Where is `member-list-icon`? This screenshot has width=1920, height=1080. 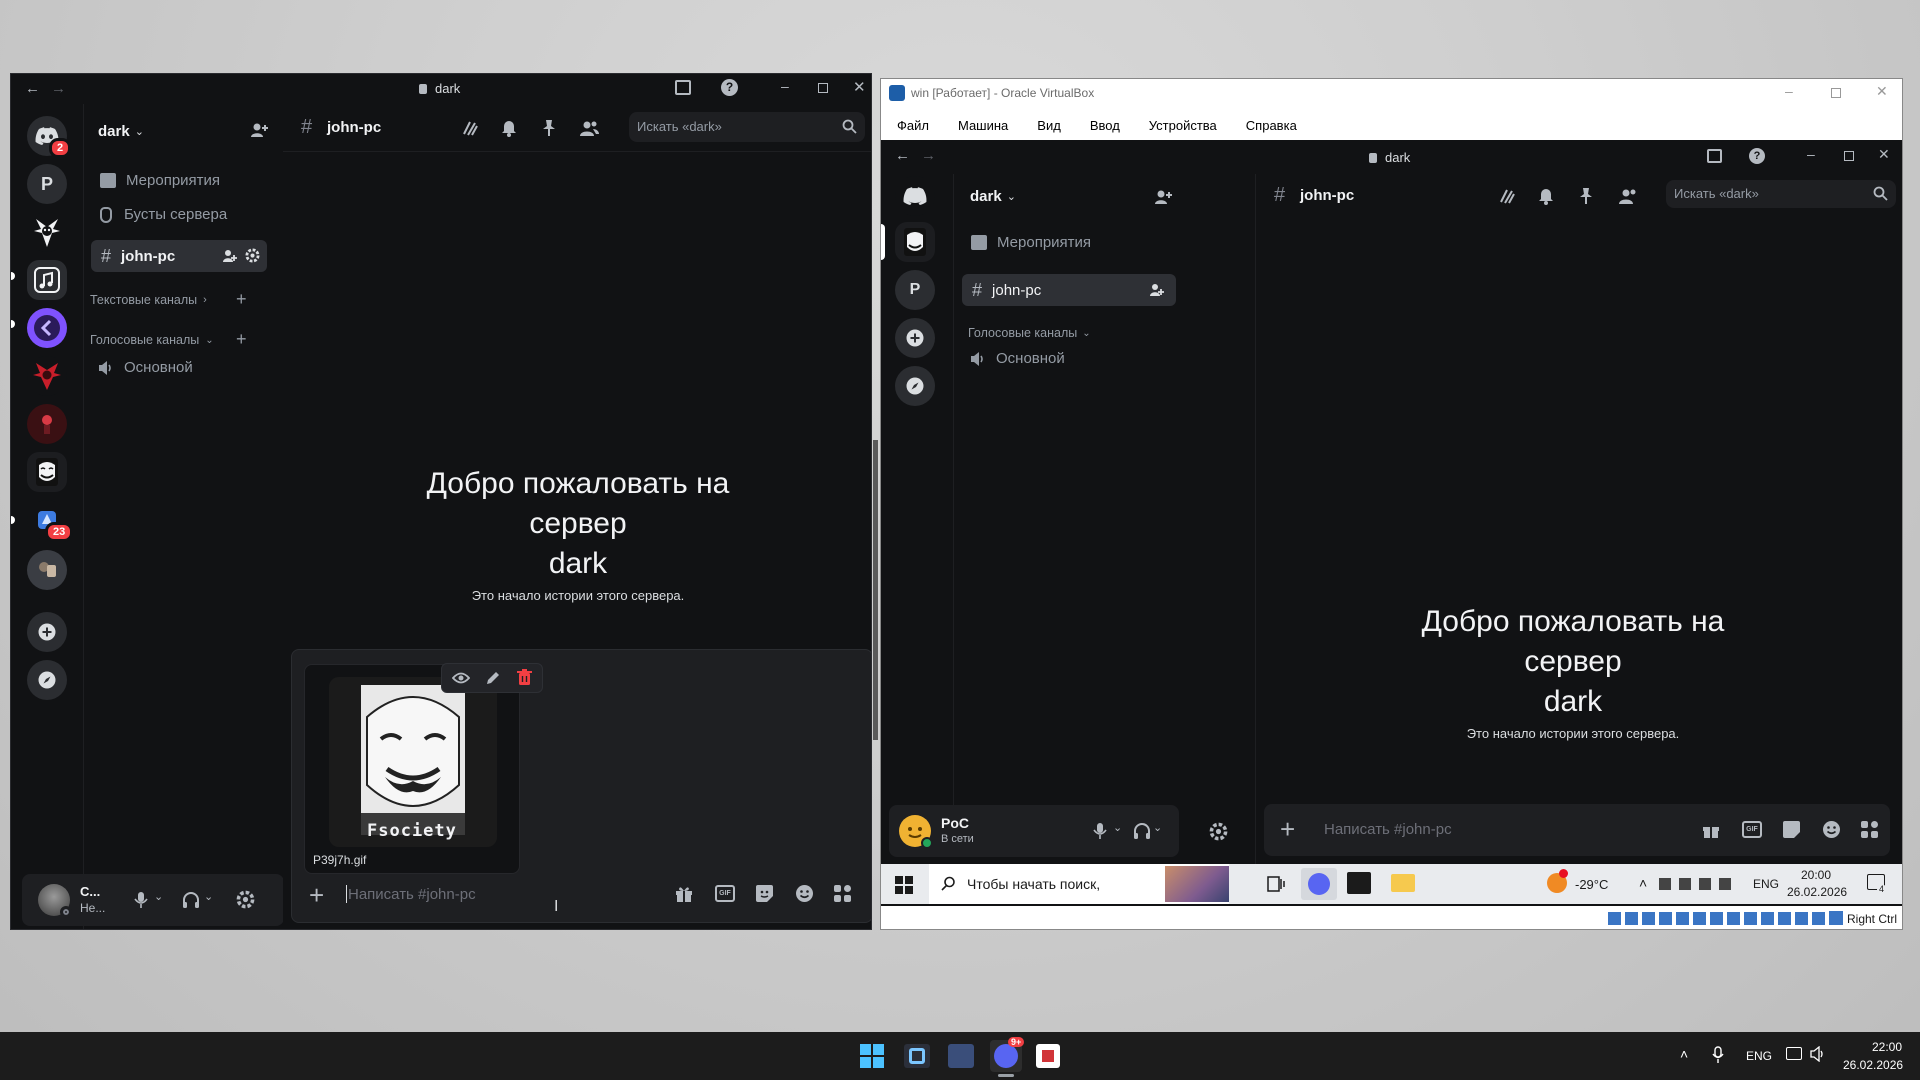 member-list-icon is located at coordinates (589, 128).